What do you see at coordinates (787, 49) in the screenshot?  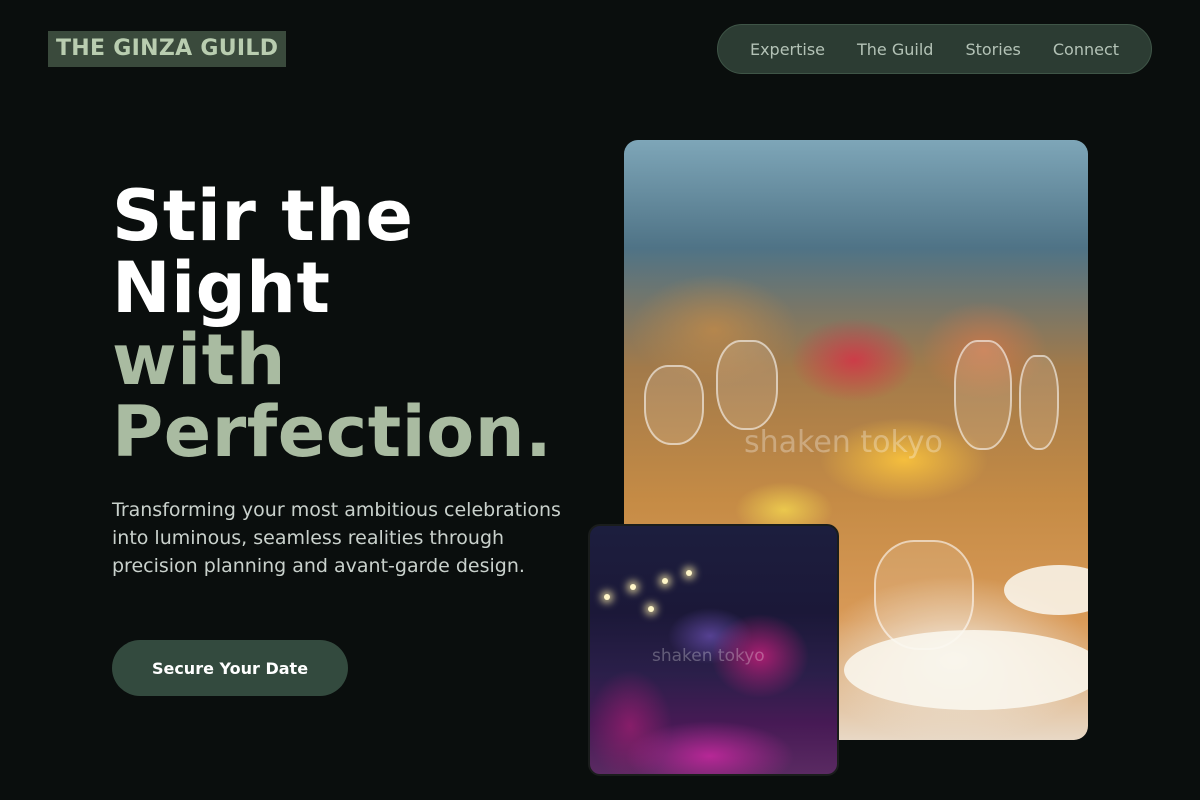 I see `nav-item-expertise: Expertise` at bounding box center [787, 49].